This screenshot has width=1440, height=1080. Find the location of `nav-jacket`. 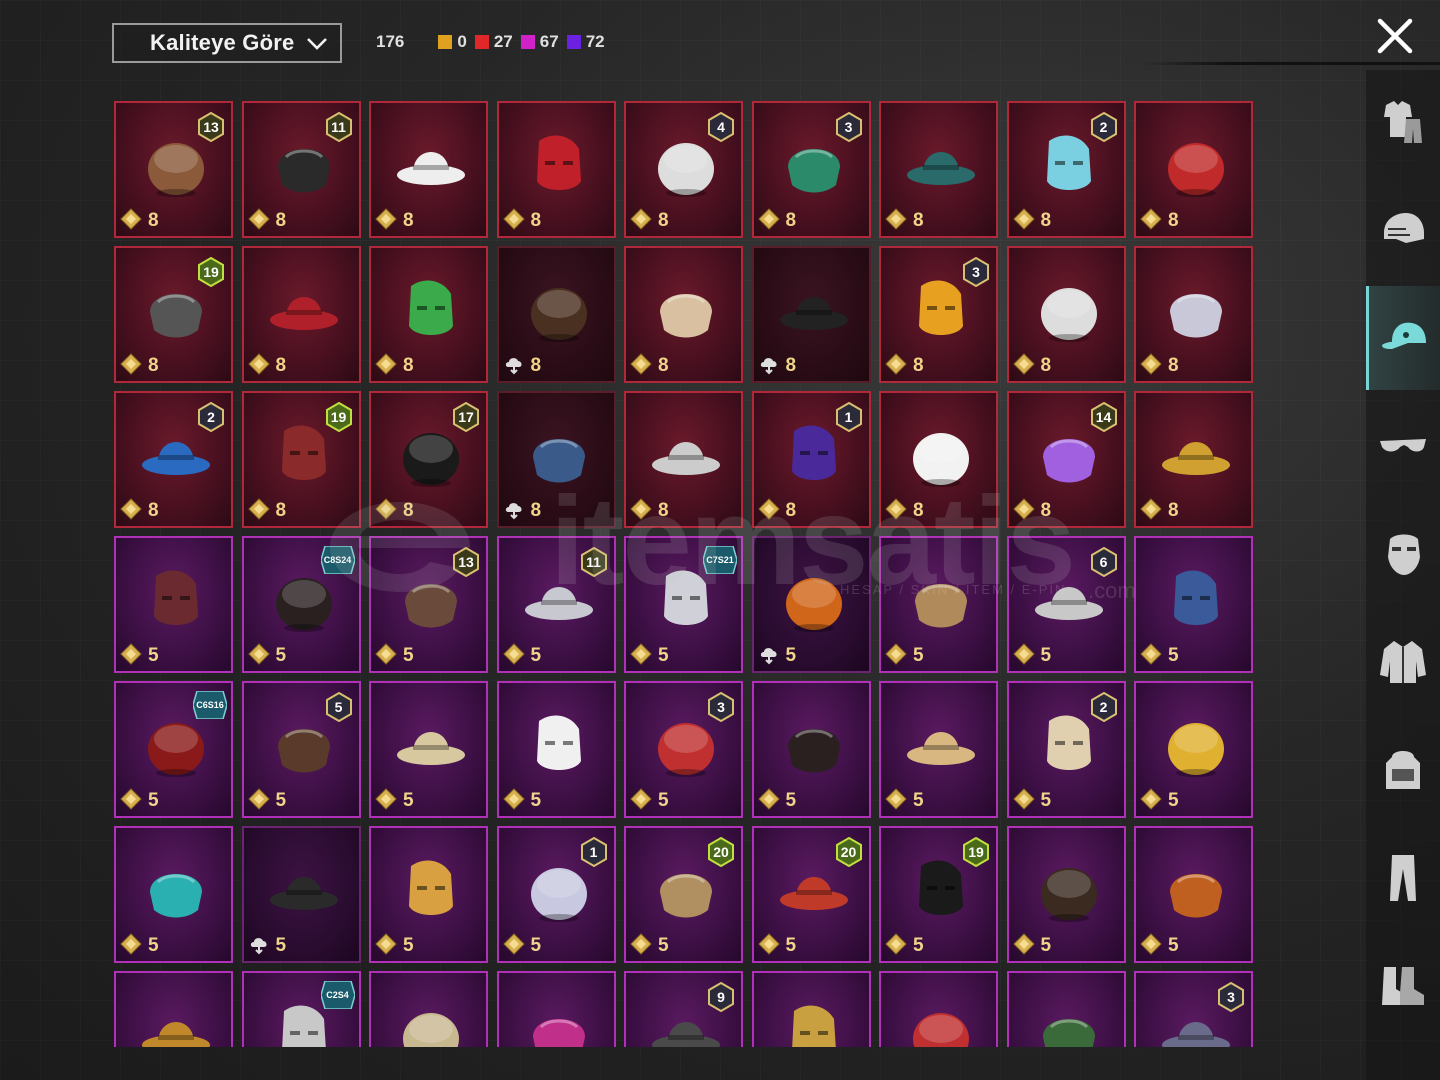

nav-jacket is located at coordinates (1403, 662).